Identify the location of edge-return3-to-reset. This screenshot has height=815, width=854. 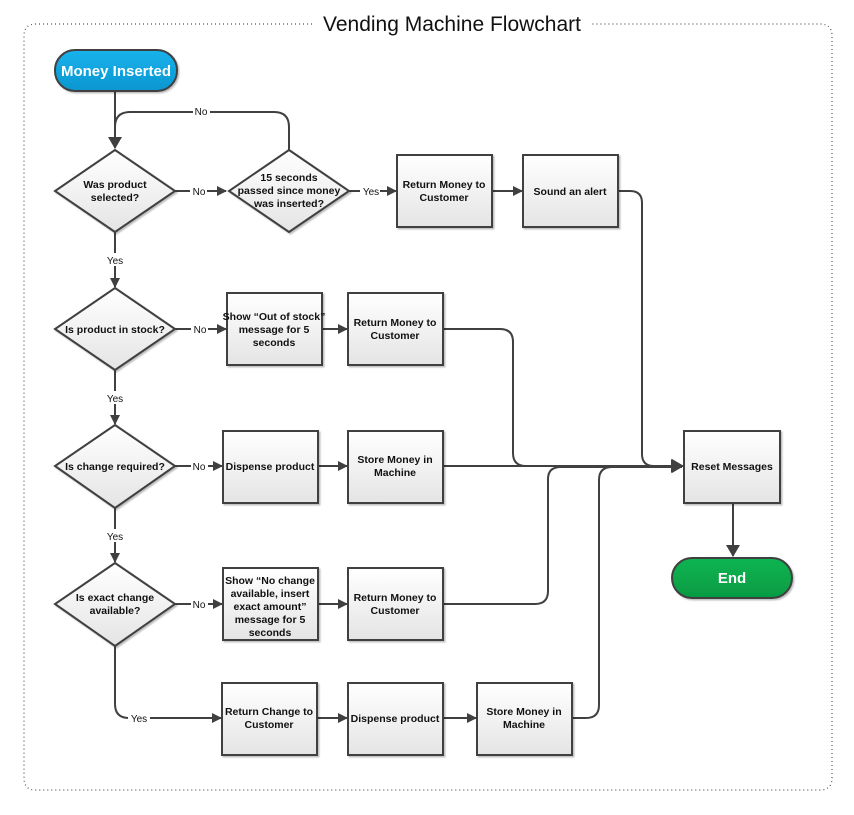
(562, 535).